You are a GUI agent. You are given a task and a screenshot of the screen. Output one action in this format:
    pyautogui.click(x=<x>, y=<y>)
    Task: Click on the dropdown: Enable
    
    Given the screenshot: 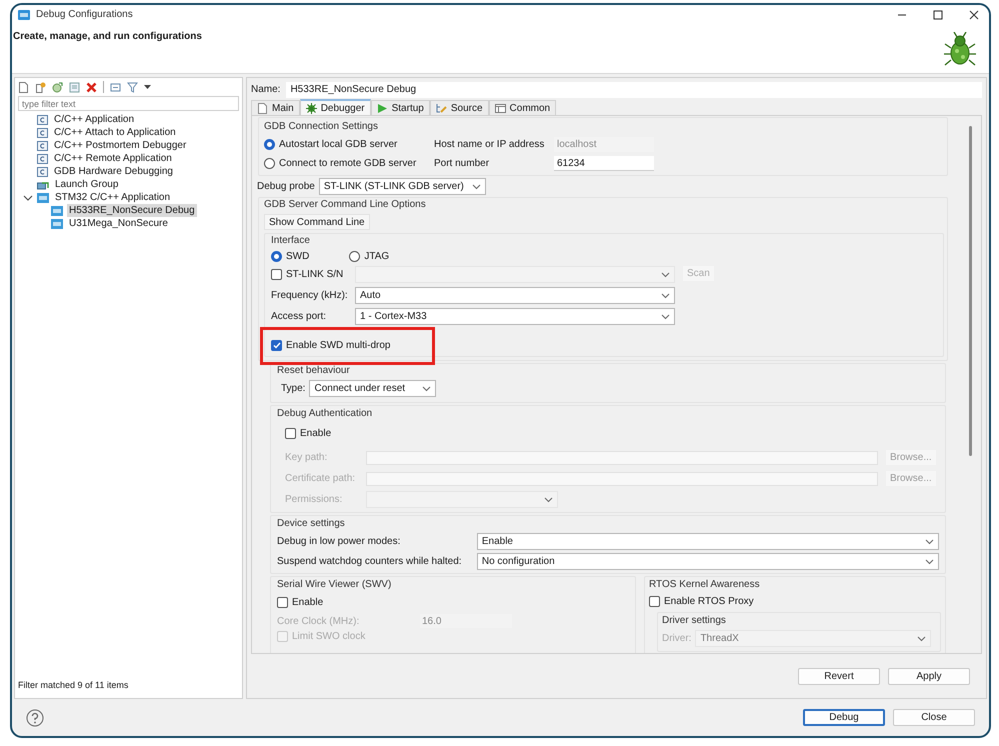 What is the action you would take?
    pyautogui.click(x=707, y=541)
    